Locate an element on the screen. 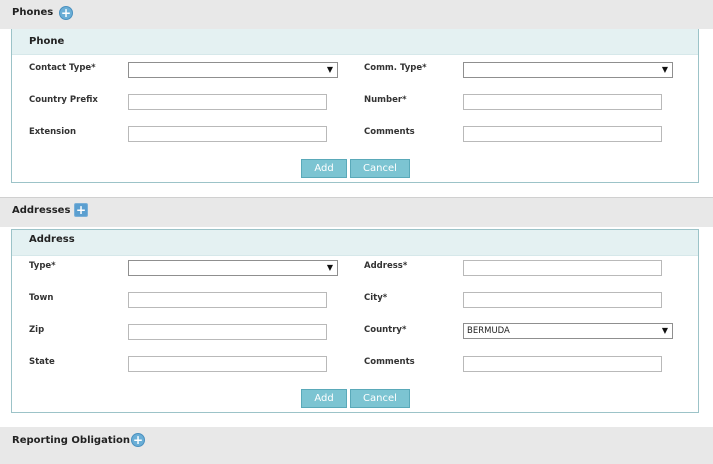 The image size is (713, 464). phones-section-header is located at coordinates (356, 14).